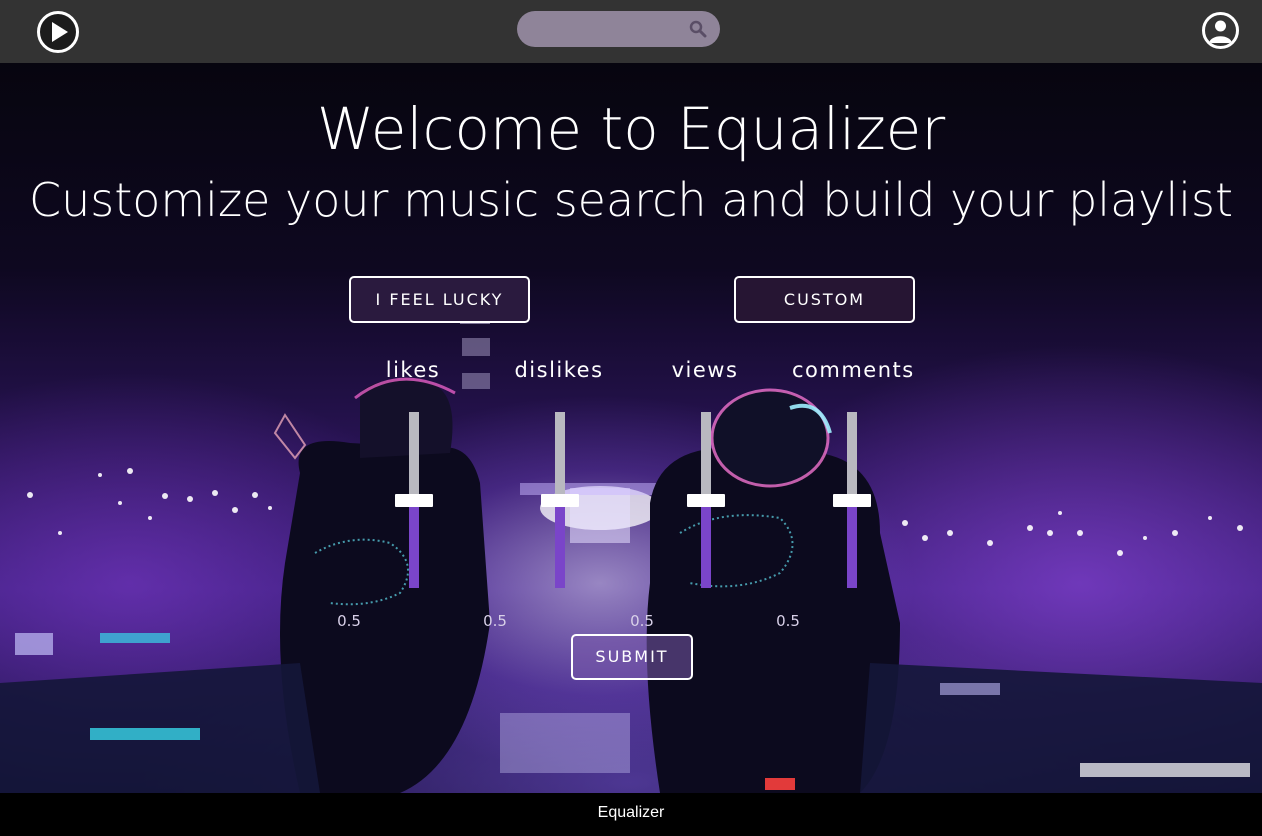 The height and width of the screenshot is (836, 1262). What do you see at coordinates (349, 621) in the screenshot?
I see `slider-value-likes: 0.5` at bounding box center [349, 621].